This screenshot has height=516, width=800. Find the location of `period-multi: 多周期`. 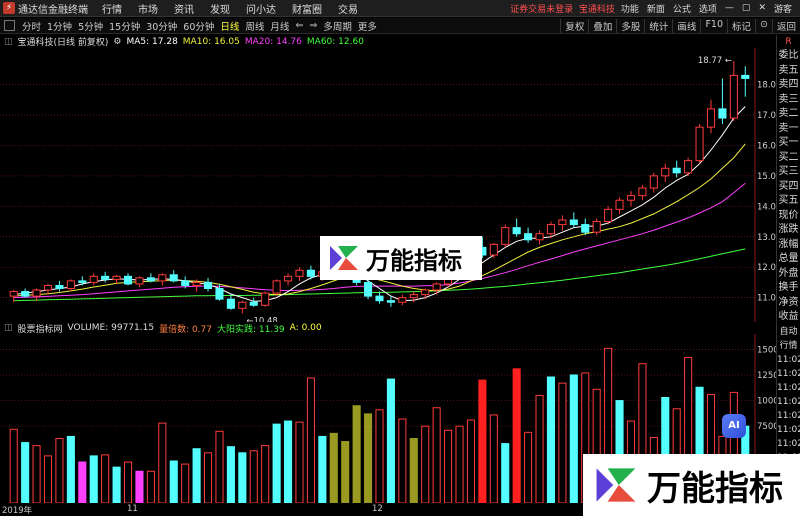

period-multi: 多周期 is located at coordinates (337, 26).